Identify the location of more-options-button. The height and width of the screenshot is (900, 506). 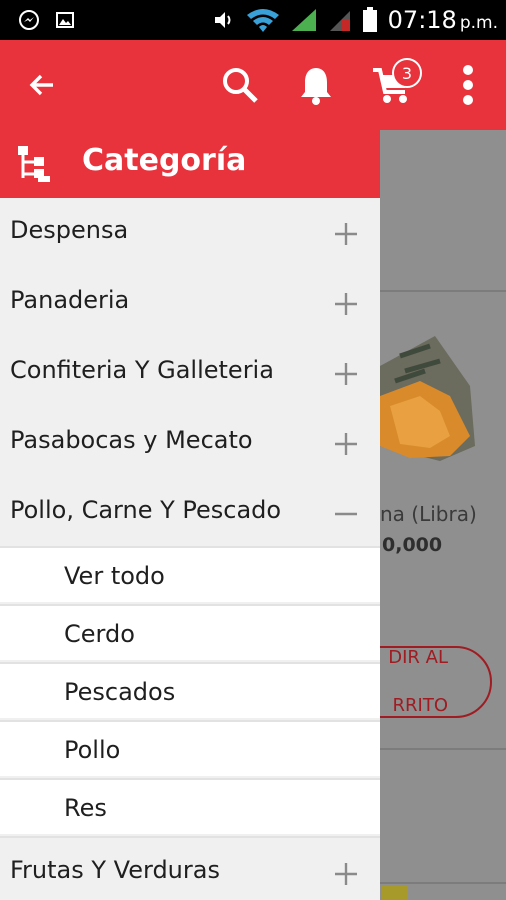
(468, 85).